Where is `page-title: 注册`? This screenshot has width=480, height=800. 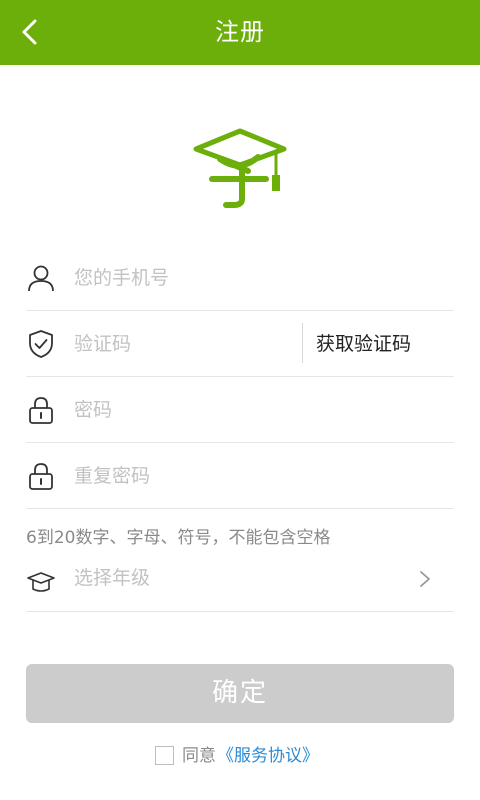 page-title: 注册 is located at coordinates (240, 32).